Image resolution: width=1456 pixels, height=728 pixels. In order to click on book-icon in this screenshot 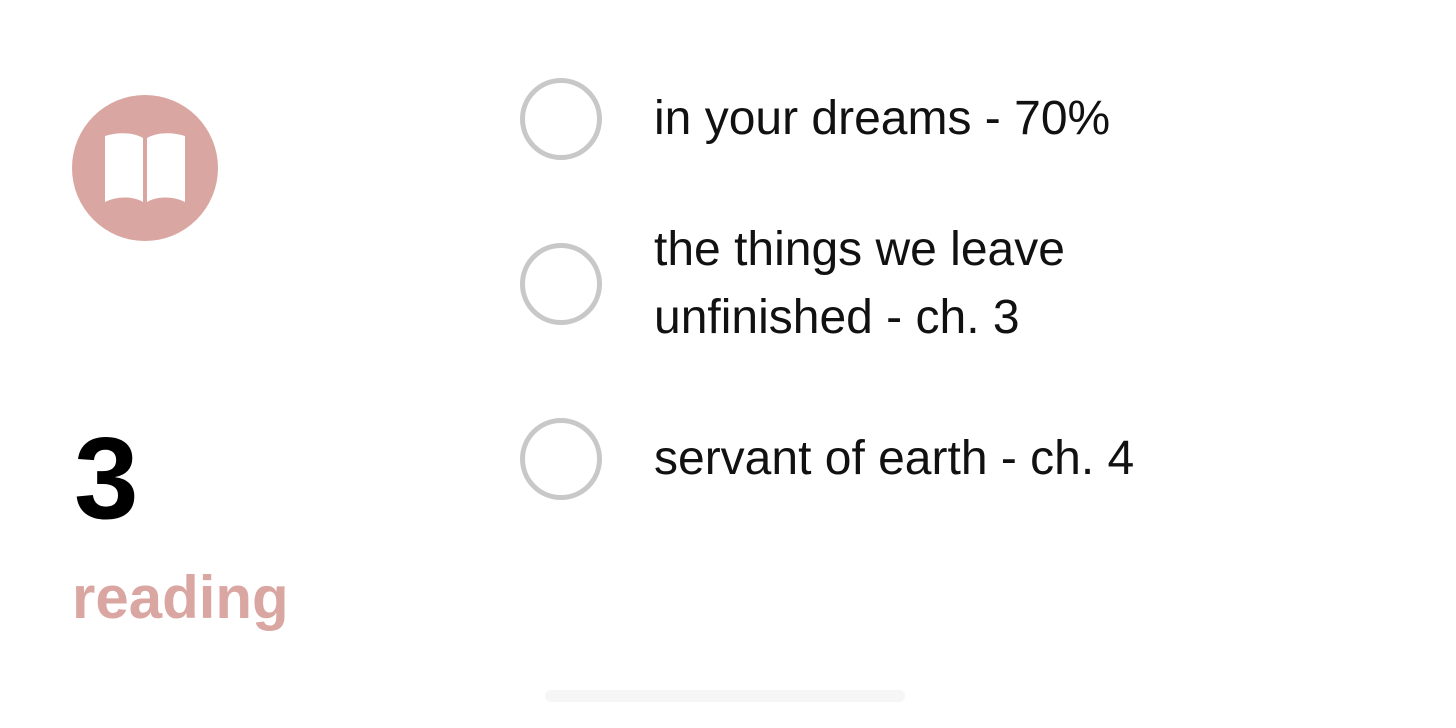, I will do `click(145, 168)`.